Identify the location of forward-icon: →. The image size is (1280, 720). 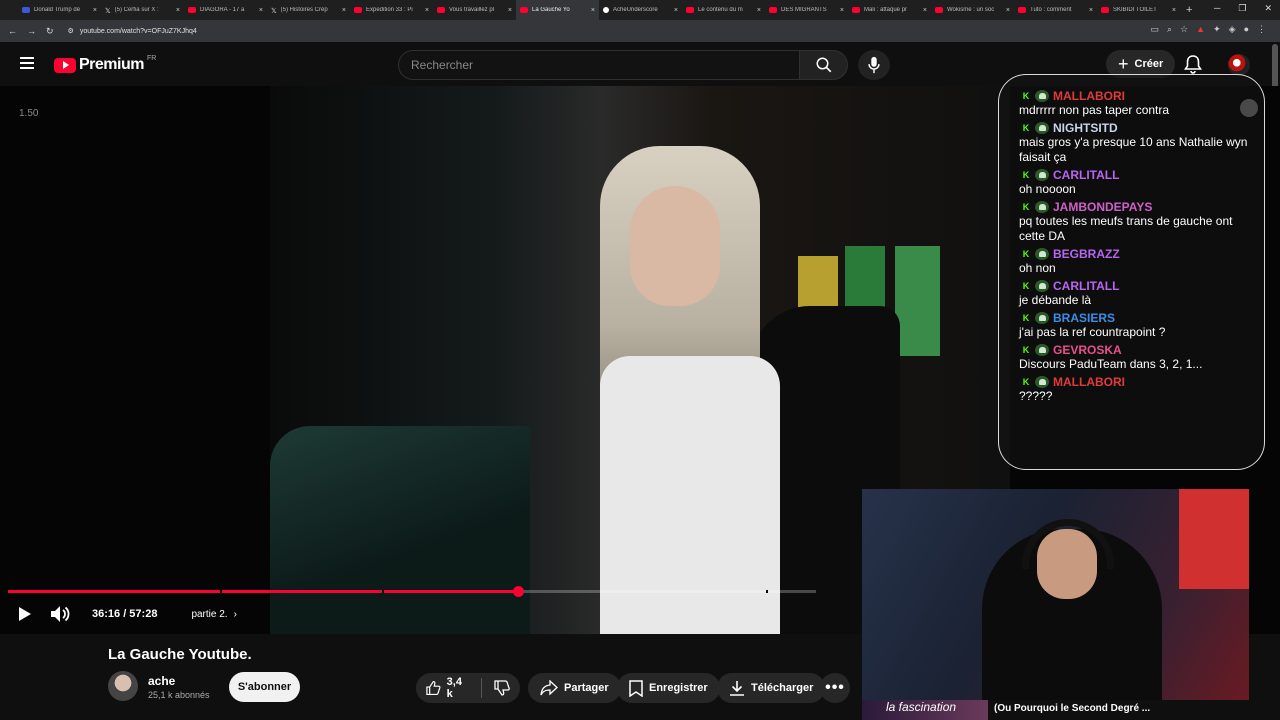
(31, 31).